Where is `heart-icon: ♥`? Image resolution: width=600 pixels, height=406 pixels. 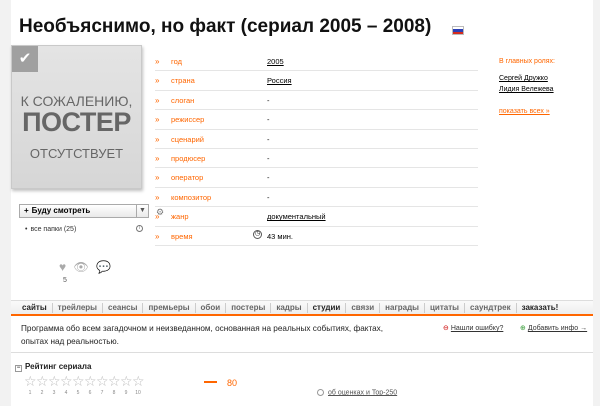 heart-icon: ♥ is located at coordinates (62, 267).